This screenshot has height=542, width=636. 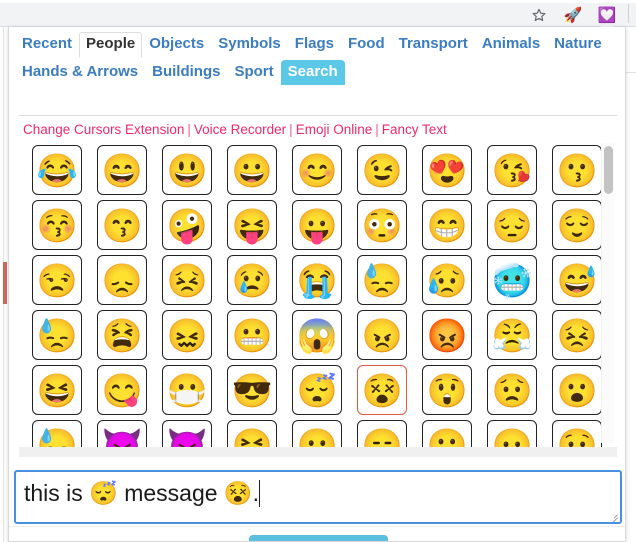 What do you see at coordinates (511, 44) in the screenshot?
I see `tab-animals: Animals` at bounding box center [511, 44].